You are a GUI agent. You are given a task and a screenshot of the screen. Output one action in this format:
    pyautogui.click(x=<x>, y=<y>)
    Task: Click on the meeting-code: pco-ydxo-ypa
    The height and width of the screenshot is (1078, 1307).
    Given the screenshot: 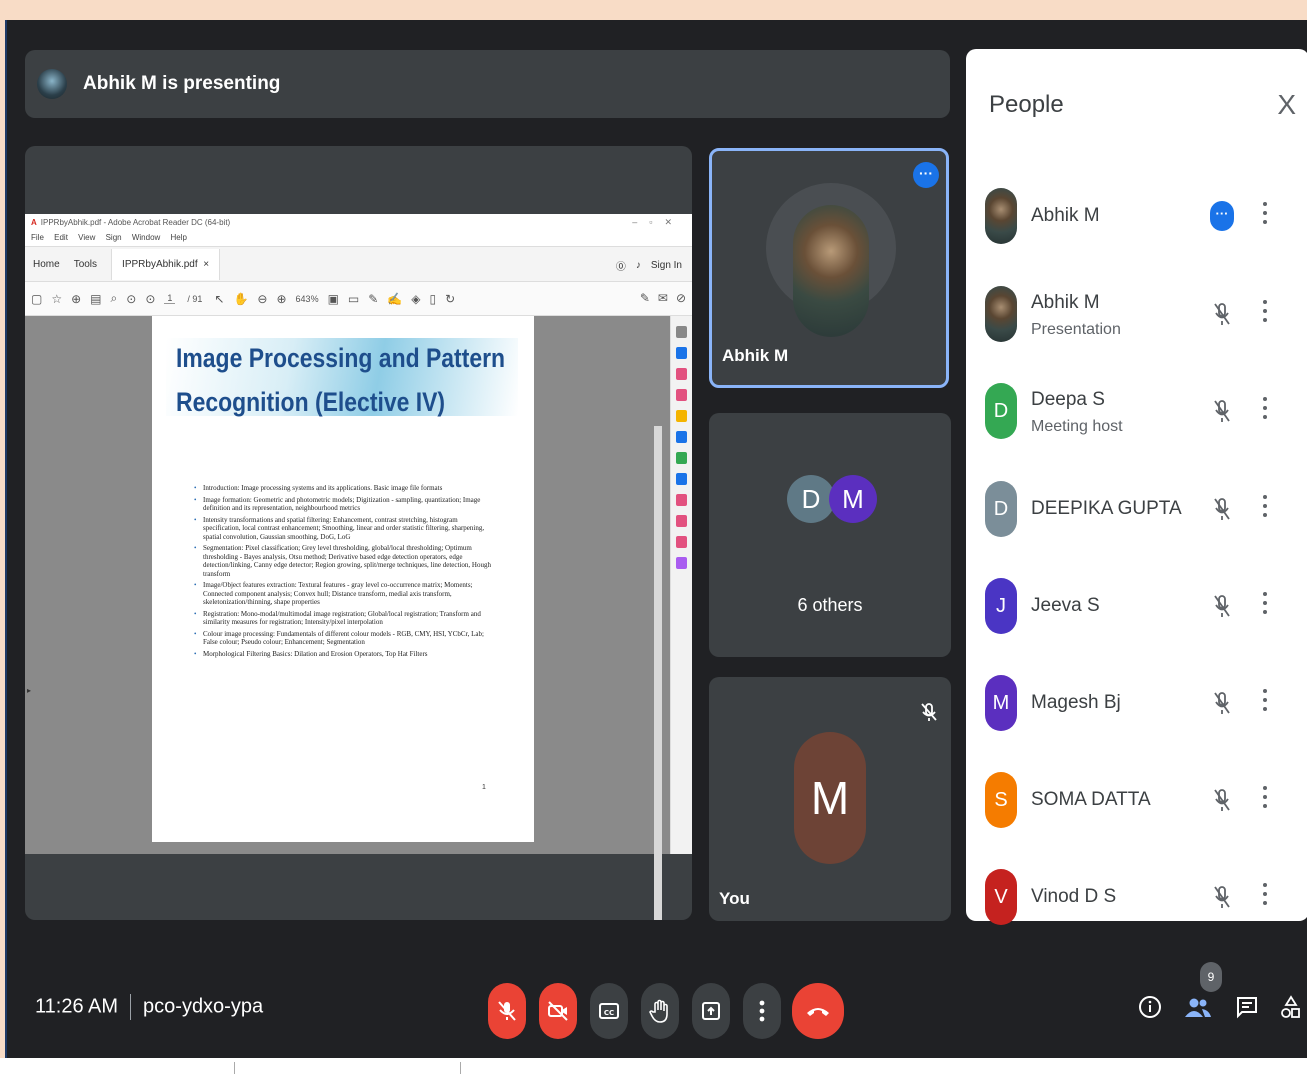 What is the action you would take?
    pyautogui.click(x=203, y=1006)
    